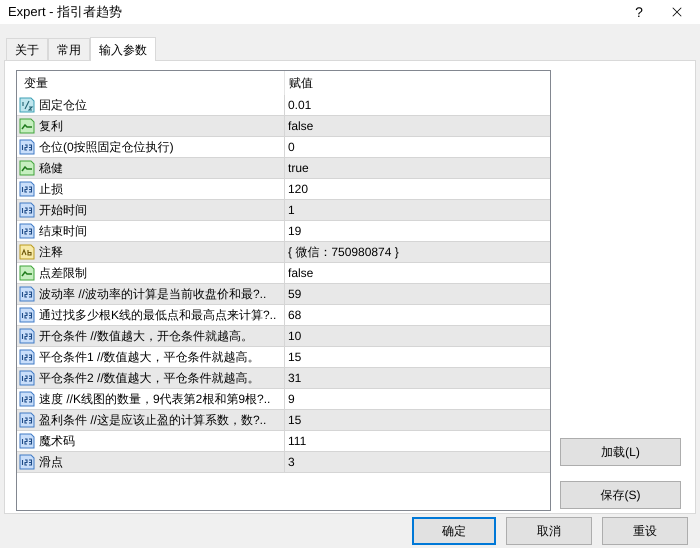 Image resolution: width=700 pixels, height=548 pixels. Describe the element at coordinates (283, 294) in the screenshot. I see `table-row: 波动率 //波动率的计算是当前收盘价和最?.. 59` at that location.